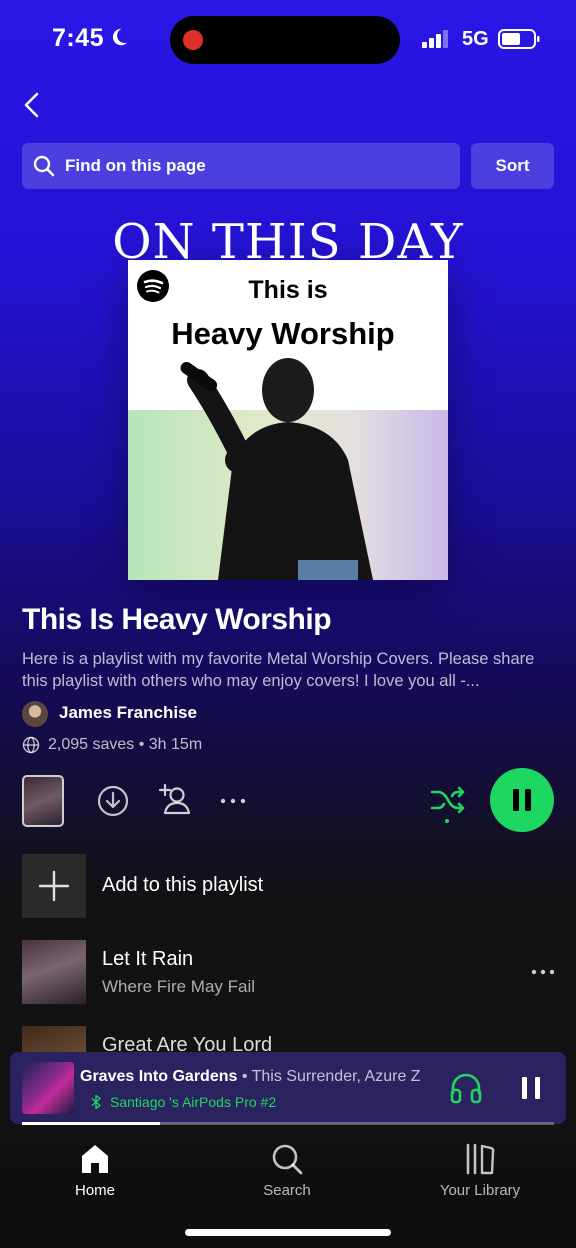 Image resolution: width=576 pixels, height=1248 pixels. Describe the element at coordinates (288, 1123) in the screenshot. I see `playback-progress` at that location.